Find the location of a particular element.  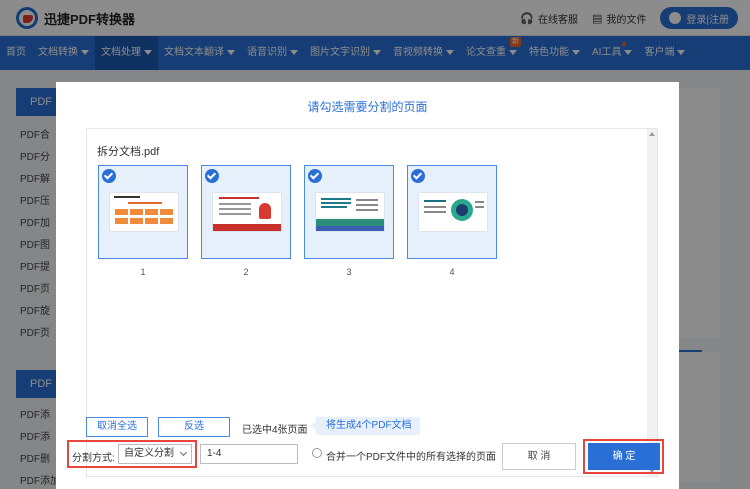

cancel-button: 取 消 is located at coordinates (539, 456).